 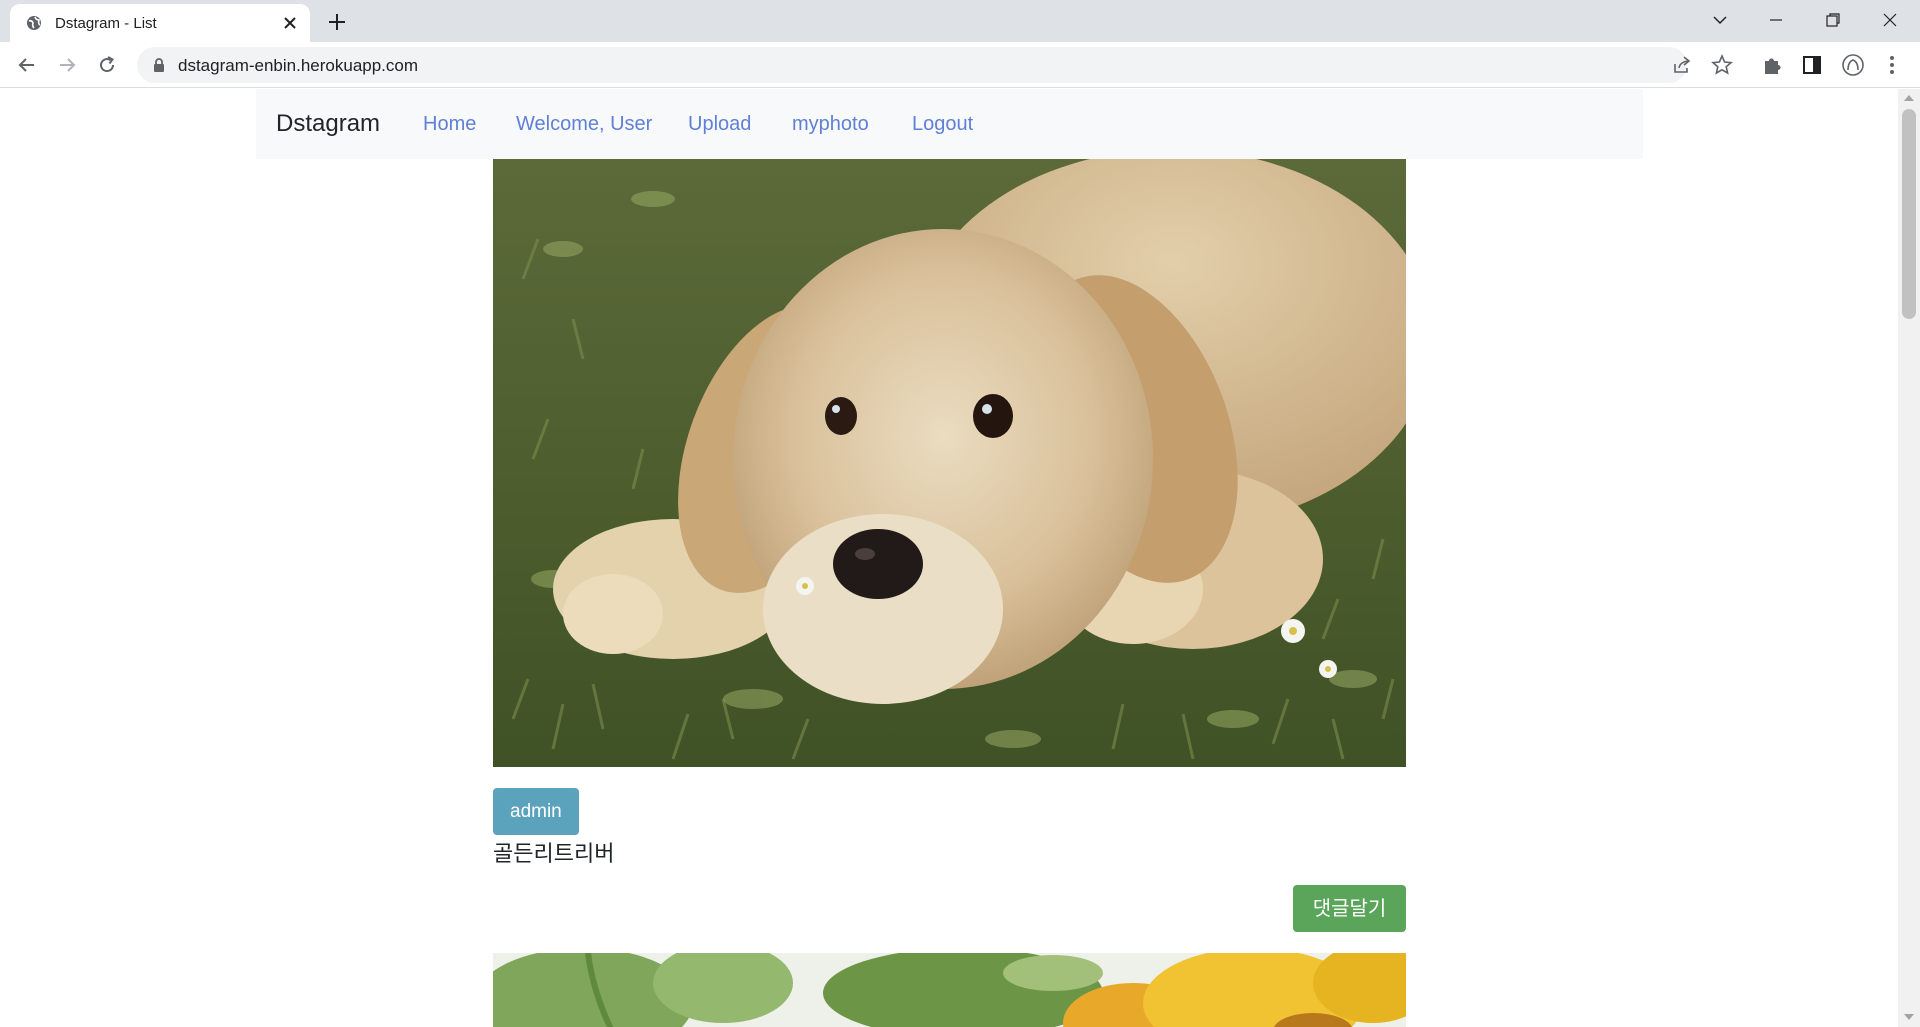 I want to click on arrow-left-icon, so click(x=26, y=65).